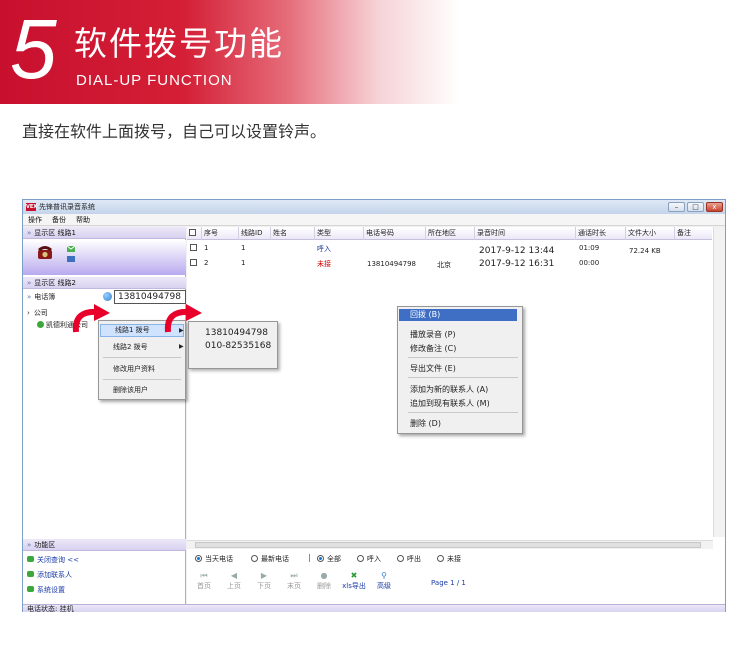  What do you see at coordinates (83, 219) in the screenshot?
I see `menu-help: 帮助` at bounding box center [83, 219].